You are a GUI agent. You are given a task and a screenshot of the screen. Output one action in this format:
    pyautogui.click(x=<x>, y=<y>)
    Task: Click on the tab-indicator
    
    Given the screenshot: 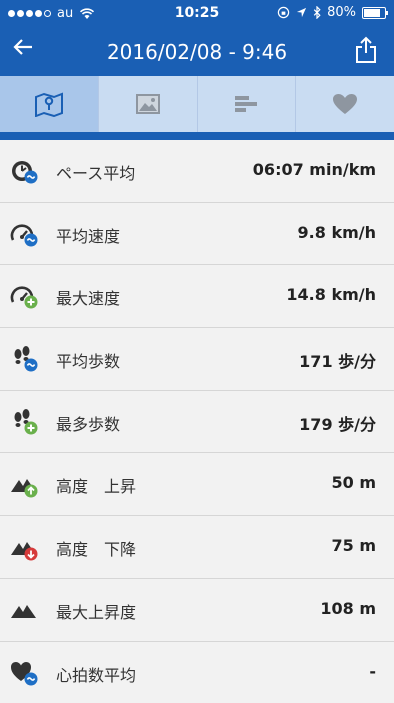 What is the action you would take?
    pyautogui.click(x=197, y=136)
    